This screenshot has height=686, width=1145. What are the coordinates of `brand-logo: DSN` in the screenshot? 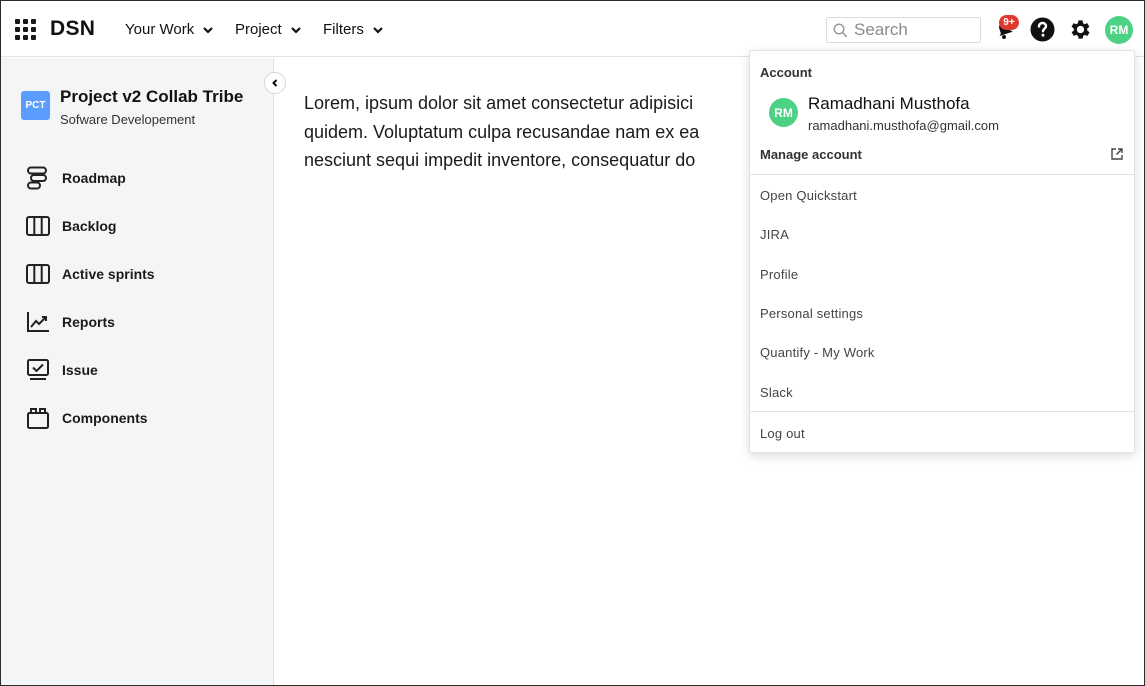 It's located at (72, 29).